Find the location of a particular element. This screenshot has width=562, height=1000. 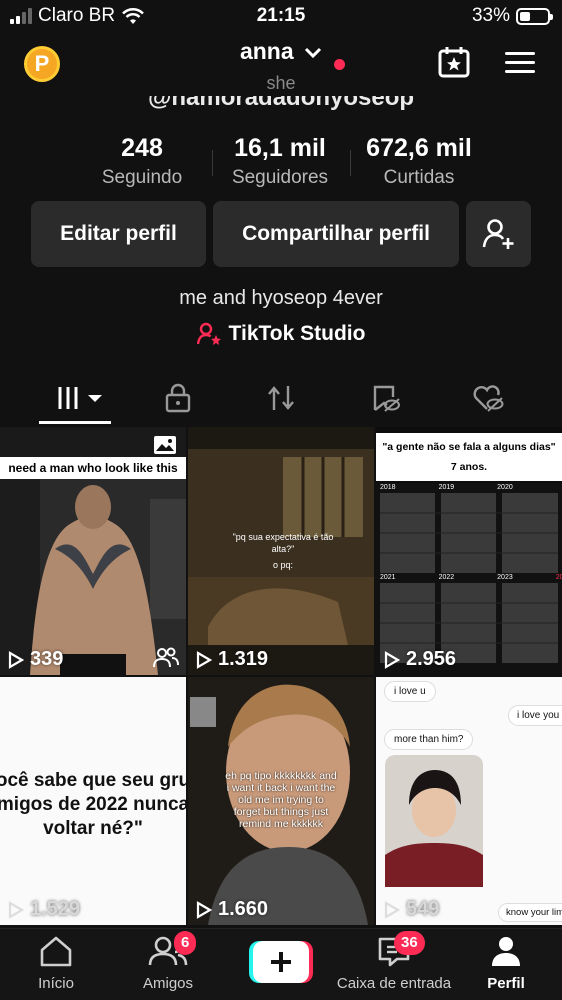

chevron-down-icon is located at coordinates (313, 53).